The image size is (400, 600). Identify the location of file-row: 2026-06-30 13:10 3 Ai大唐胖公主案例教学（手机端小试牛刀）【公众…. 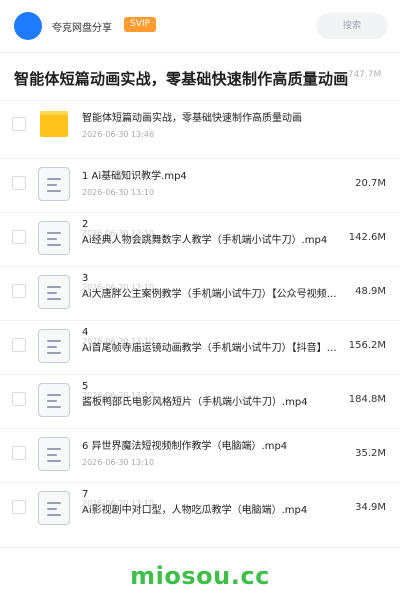
(200, 293).